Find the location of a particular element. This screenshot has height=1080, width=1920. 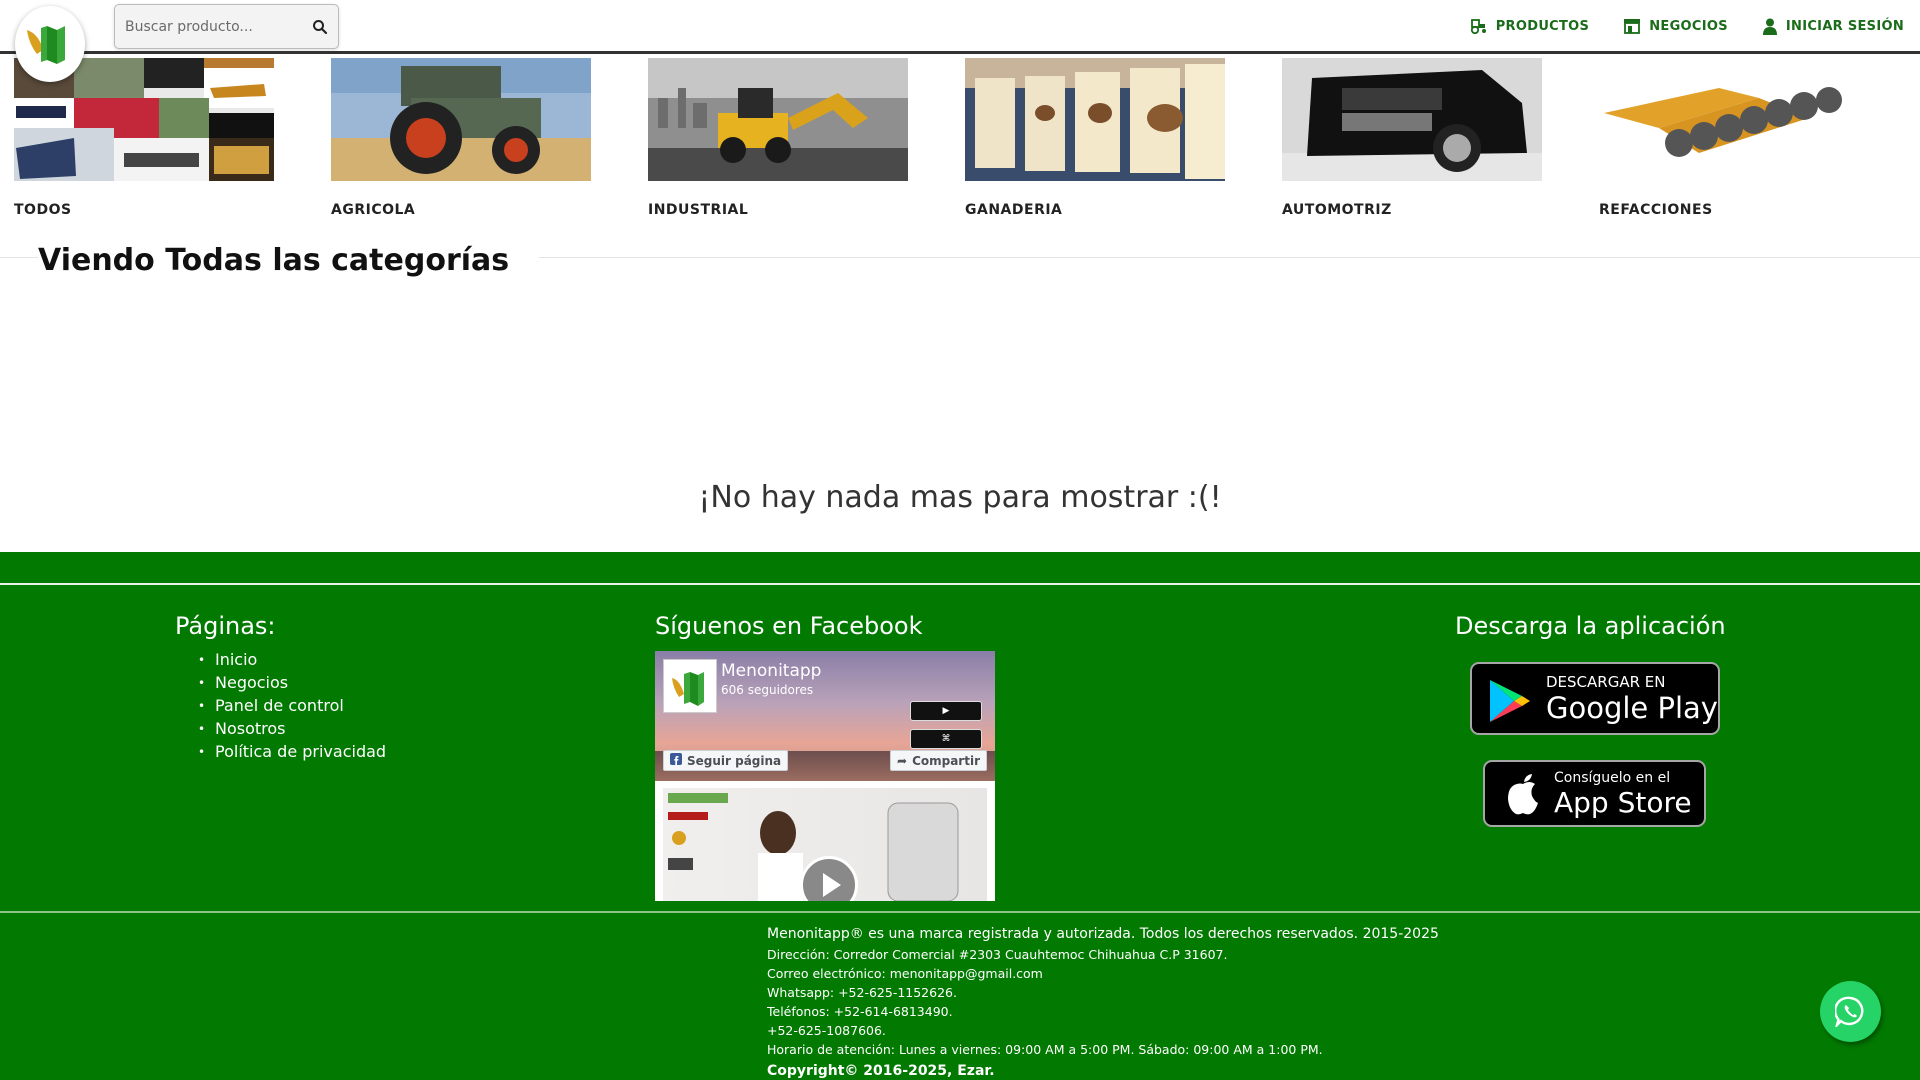

app-heading: Descarga la aplicación is located at coordinates (1590, 626).